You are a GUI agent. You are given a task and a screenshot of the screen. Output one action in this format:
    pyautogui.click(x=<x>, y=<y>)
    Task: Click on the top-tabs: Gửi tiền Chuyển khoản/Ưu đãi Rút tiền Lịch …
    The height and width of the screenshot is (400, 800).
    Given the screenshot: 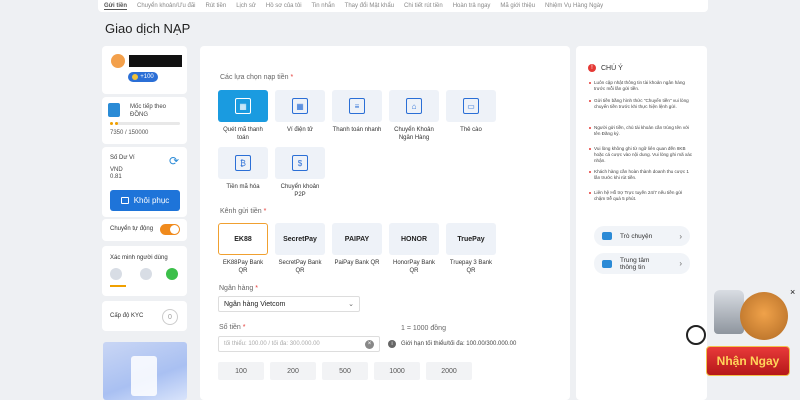 What is the action you would take?
    pyautogui.click(x=403, y=6)
    